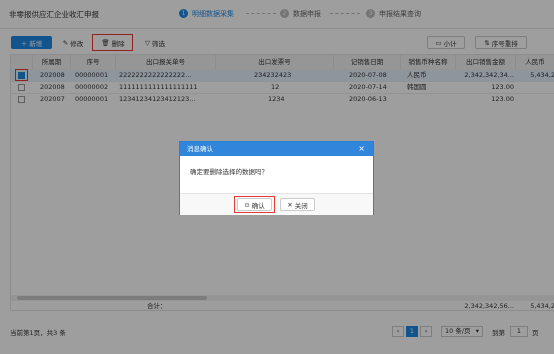  I want to click on close-icon: ×, so click(361, 149).